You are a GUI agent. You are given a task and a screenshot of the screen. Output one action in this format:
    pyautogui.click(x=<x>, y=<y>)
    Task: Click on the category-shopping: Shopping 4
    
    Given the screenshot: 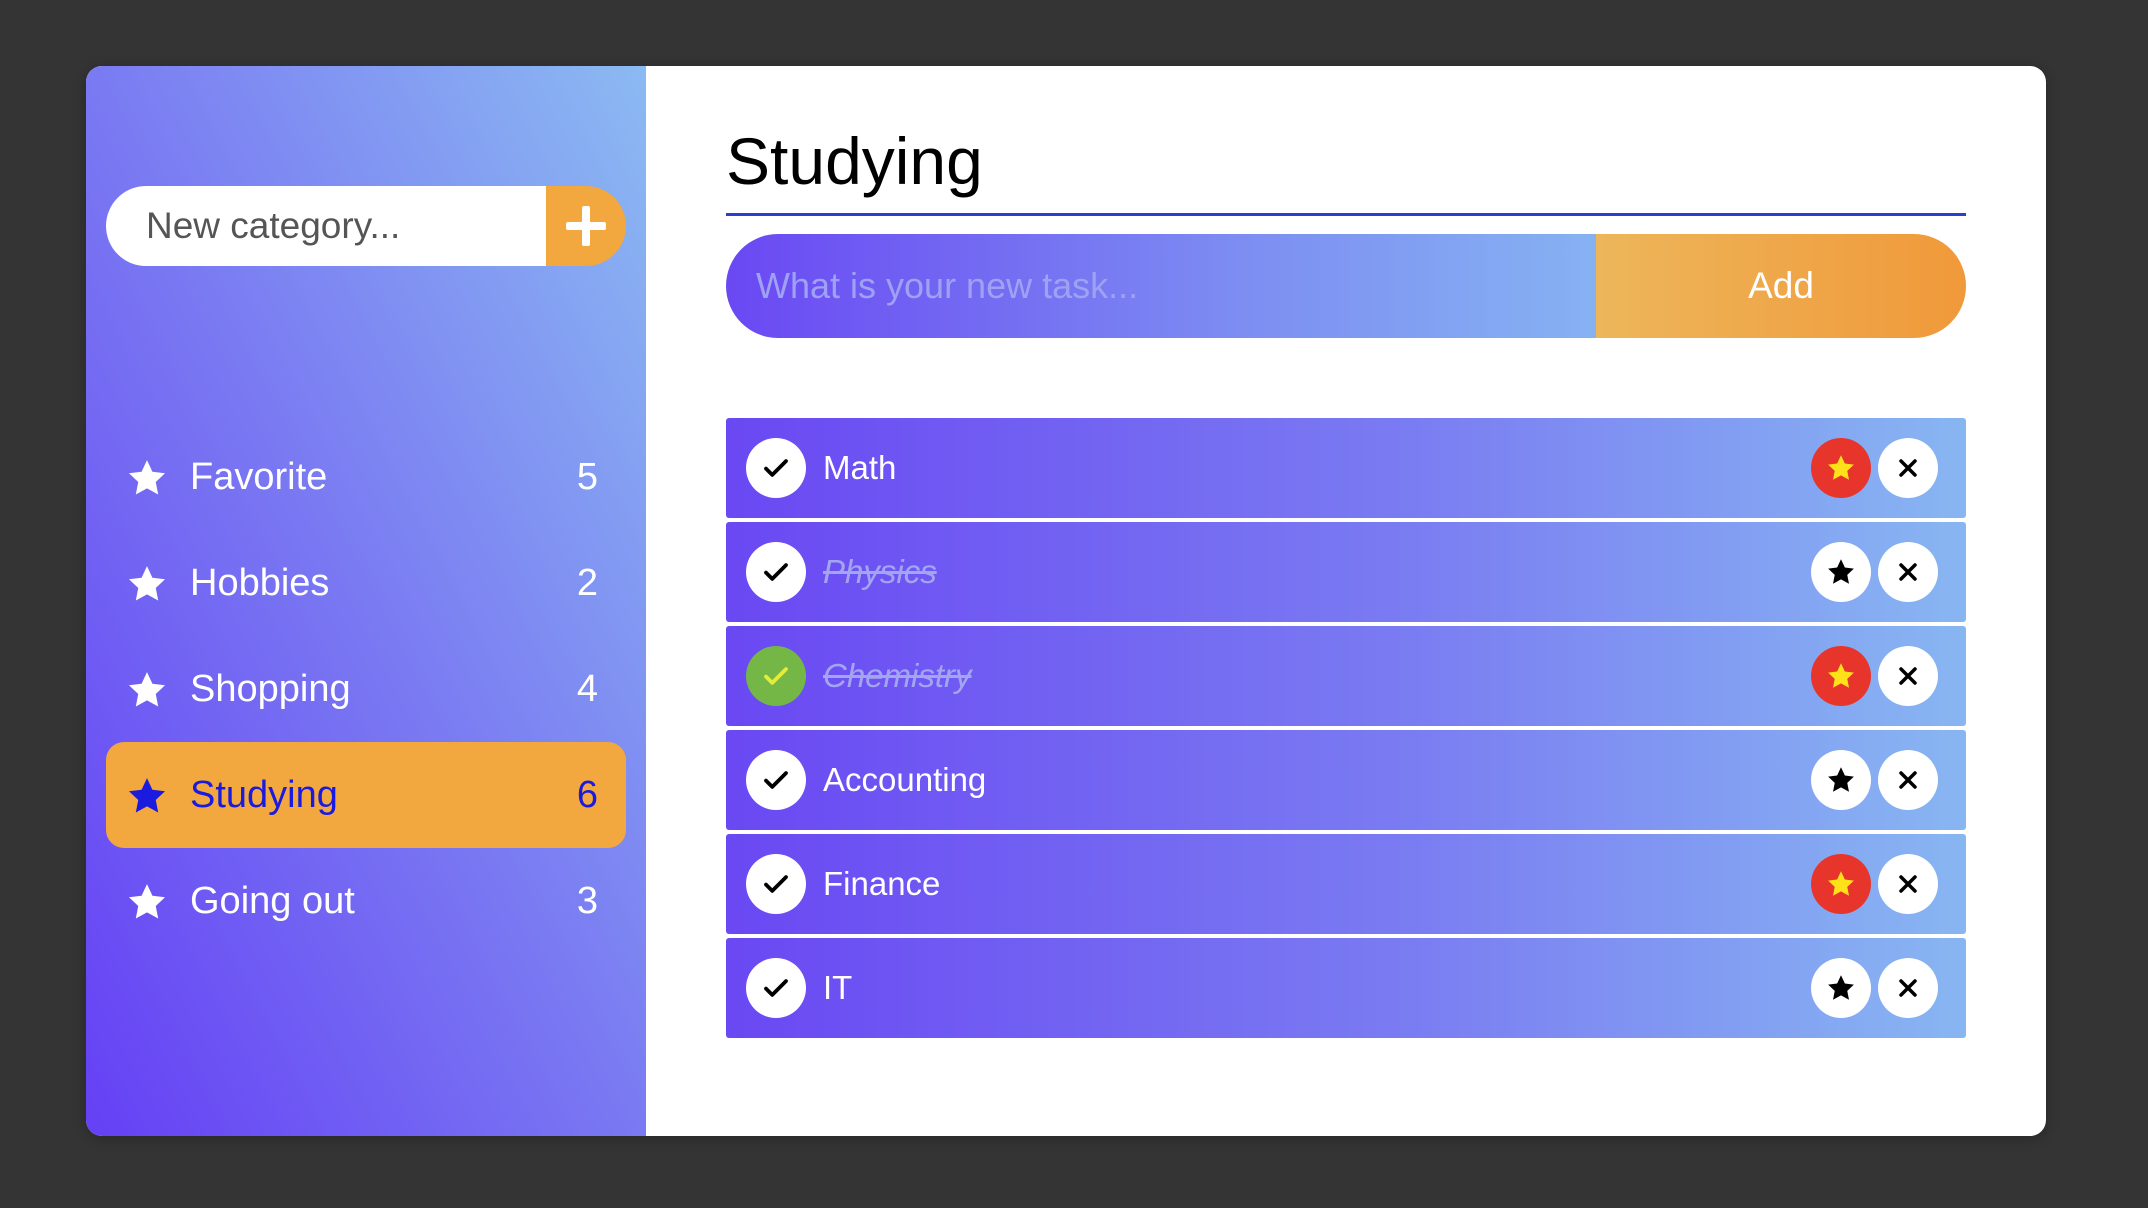 What is the action you would take?
    pyautogui.click(x=366, y=689)
    